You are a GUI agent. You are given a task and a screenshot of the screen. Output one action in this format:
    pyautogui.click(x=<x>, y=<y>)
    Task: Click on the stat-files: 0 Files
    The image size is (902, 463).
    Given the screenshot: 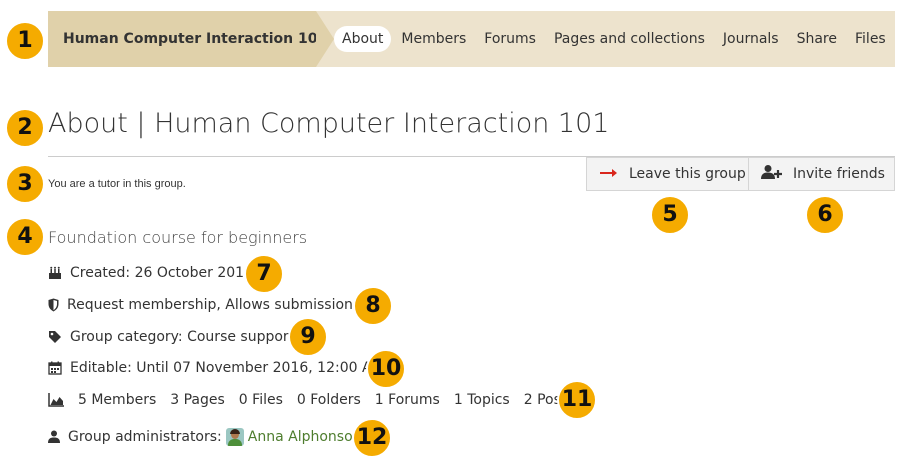 What is the action you would take?
    pyautogui.click(x=260, y=400)
    